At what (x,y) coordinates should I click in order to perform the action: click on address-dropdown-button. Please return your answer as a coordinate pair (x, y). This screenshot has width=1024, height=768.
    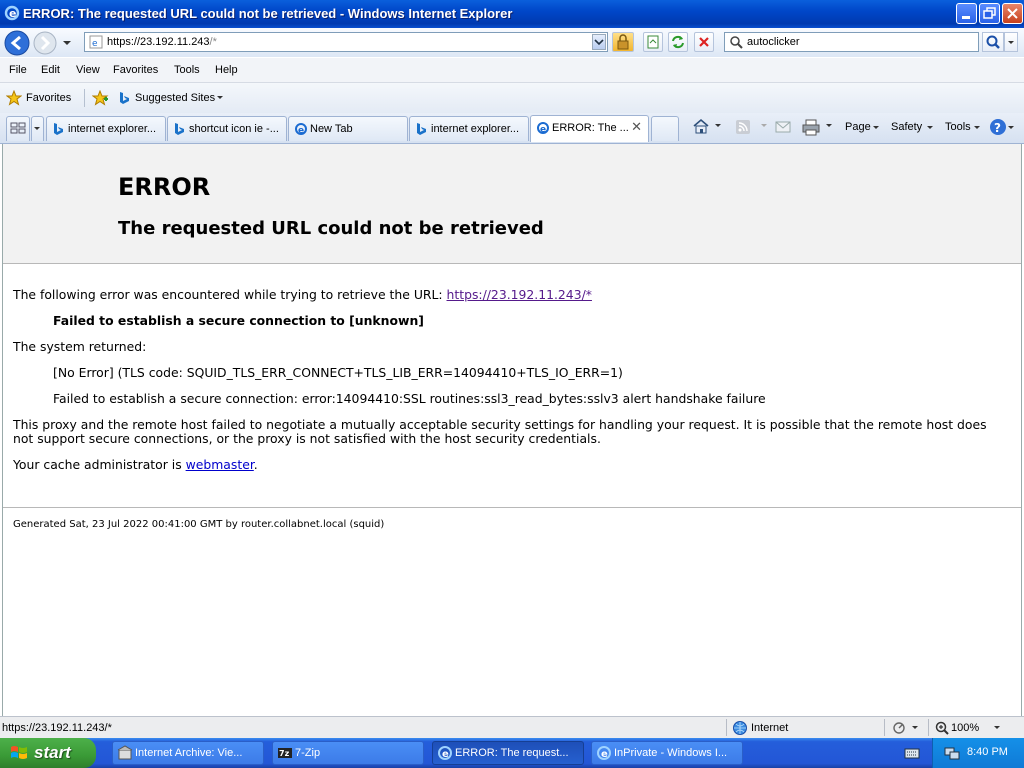
    Looking at the image, I should click on (599, 42).